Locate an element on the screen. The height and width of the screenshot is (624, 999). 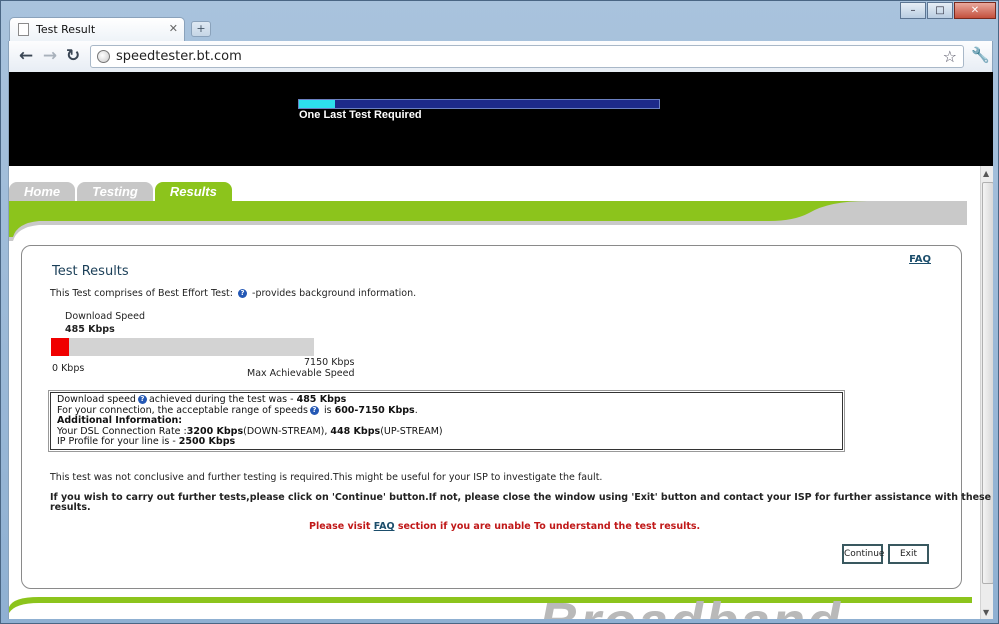
forward-arrow-icon: → is located at coordinates (50, 57).